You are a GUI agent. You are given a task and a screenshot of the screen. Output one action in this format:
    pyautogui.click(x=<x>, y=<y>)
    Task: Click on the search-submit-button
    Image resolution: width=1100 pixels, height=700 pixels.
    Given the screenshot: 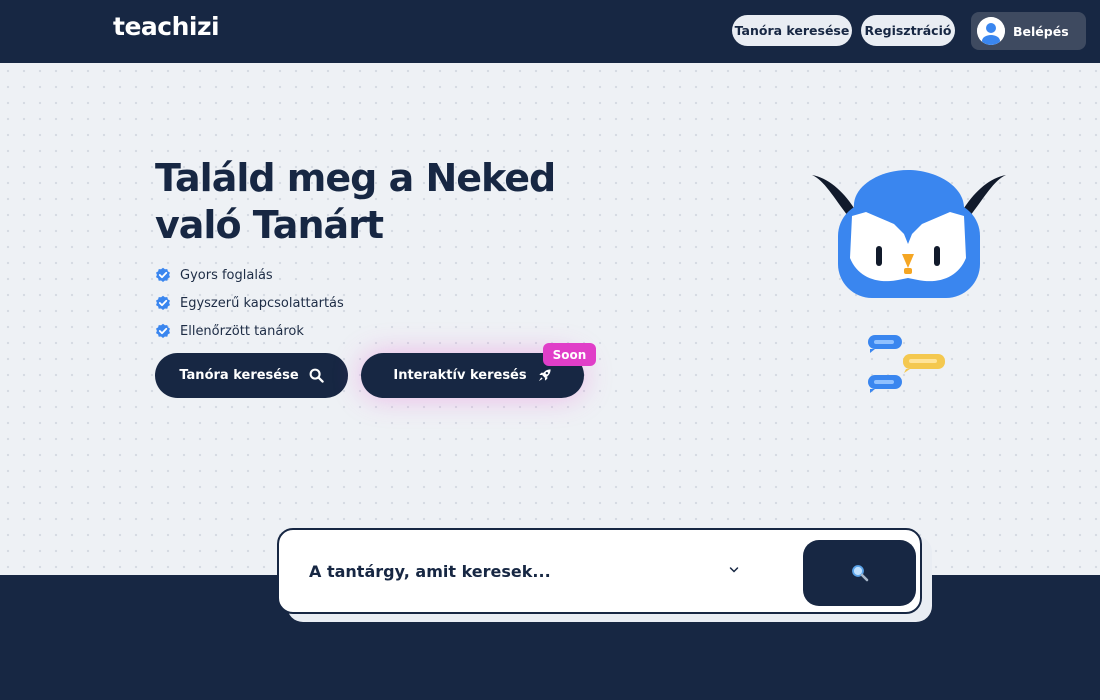 What is the action you would take?
    pyautogui.click(x=859, y=573)
    